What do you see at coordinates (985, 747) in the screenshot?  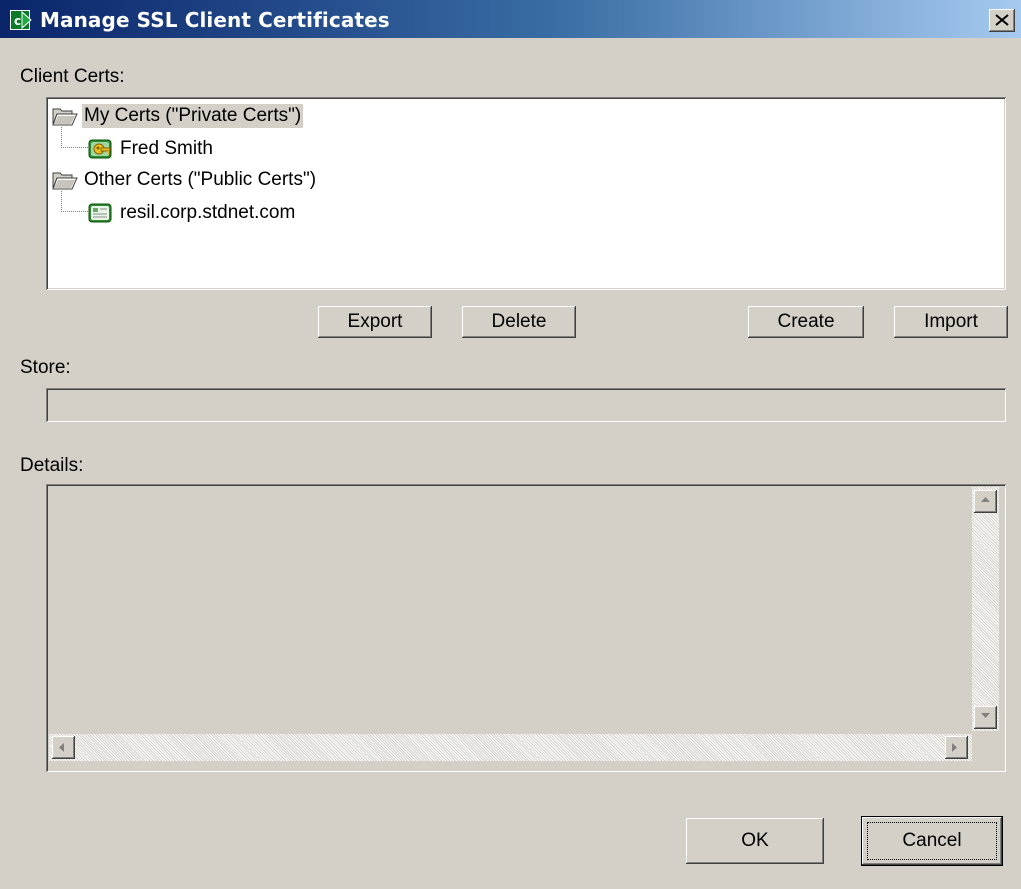 I see `scroll-corner` at bounding box center [985, 747].